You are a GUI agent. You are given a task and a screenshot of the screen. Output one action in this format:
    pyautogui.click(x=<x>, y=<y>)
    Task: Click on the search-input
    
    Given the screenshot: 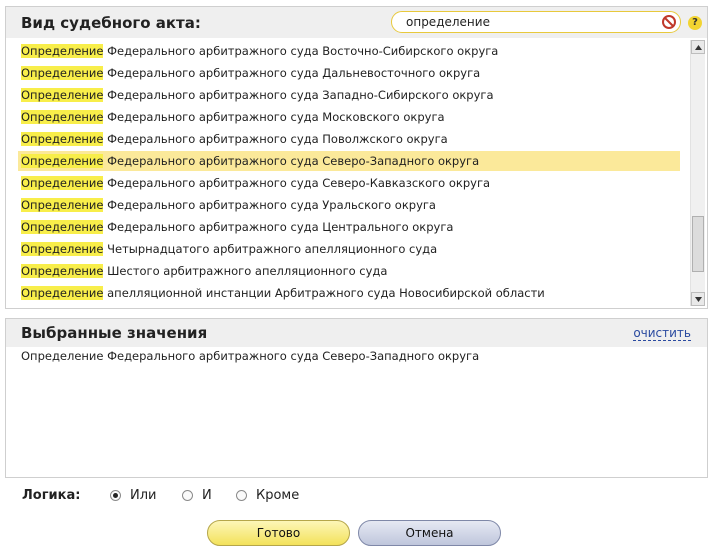 What is the action you would take?
    pyautogui.click(x=526, y=22)
    